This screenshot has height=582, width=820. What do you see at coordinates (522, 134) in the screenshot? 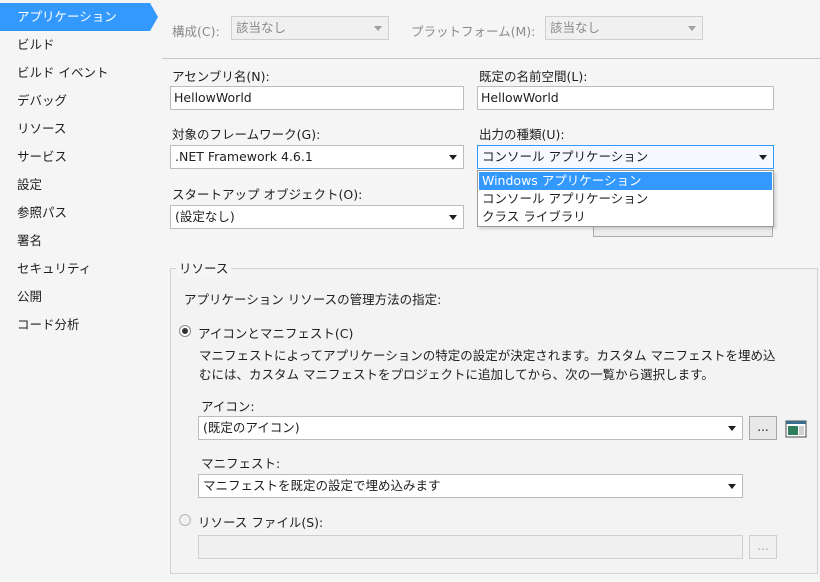
I see `output-type-label: 出力の種類(U):` at bounding box center [522, 134].